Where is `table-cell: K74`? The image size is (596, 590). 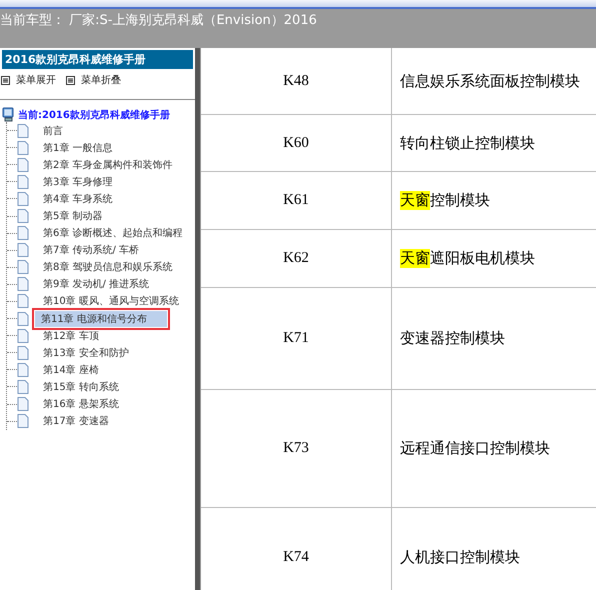
table-cell: K74 is located at coordinates (296, 549).